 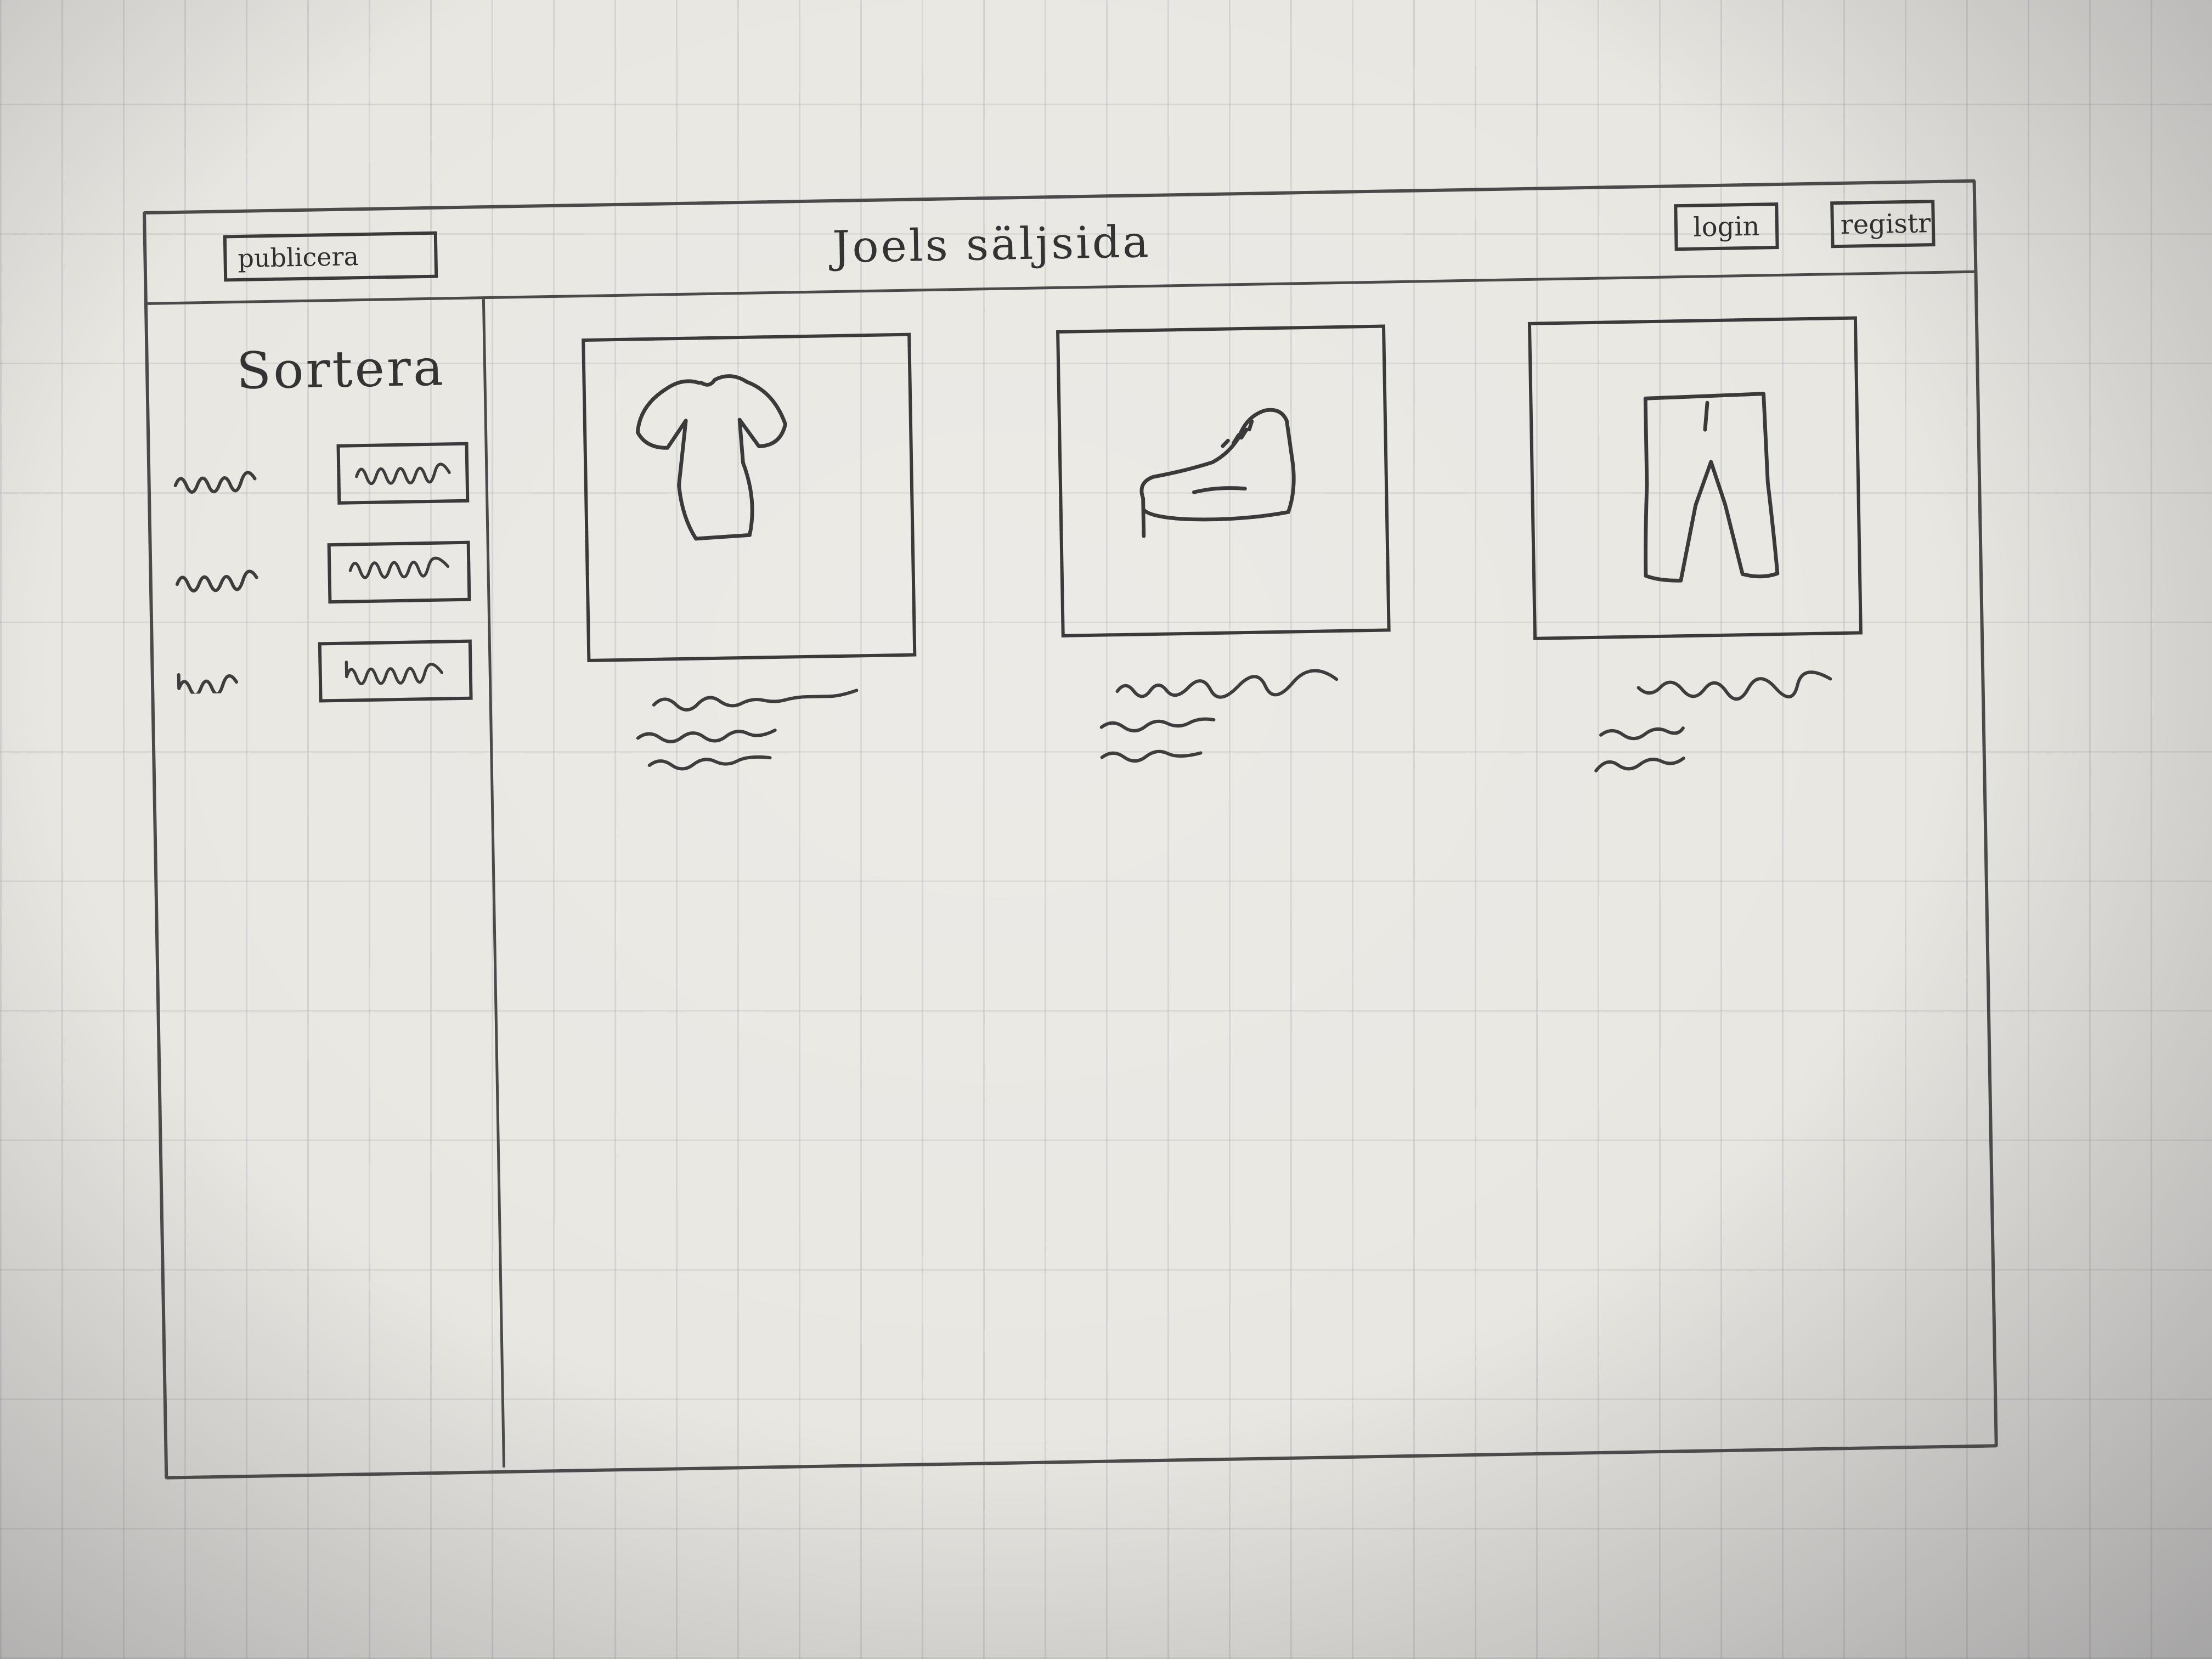 What do you see at coordinates (711, 458) in the screenshot?
I see `tshirt-icon` at bounding box center [711, 458].